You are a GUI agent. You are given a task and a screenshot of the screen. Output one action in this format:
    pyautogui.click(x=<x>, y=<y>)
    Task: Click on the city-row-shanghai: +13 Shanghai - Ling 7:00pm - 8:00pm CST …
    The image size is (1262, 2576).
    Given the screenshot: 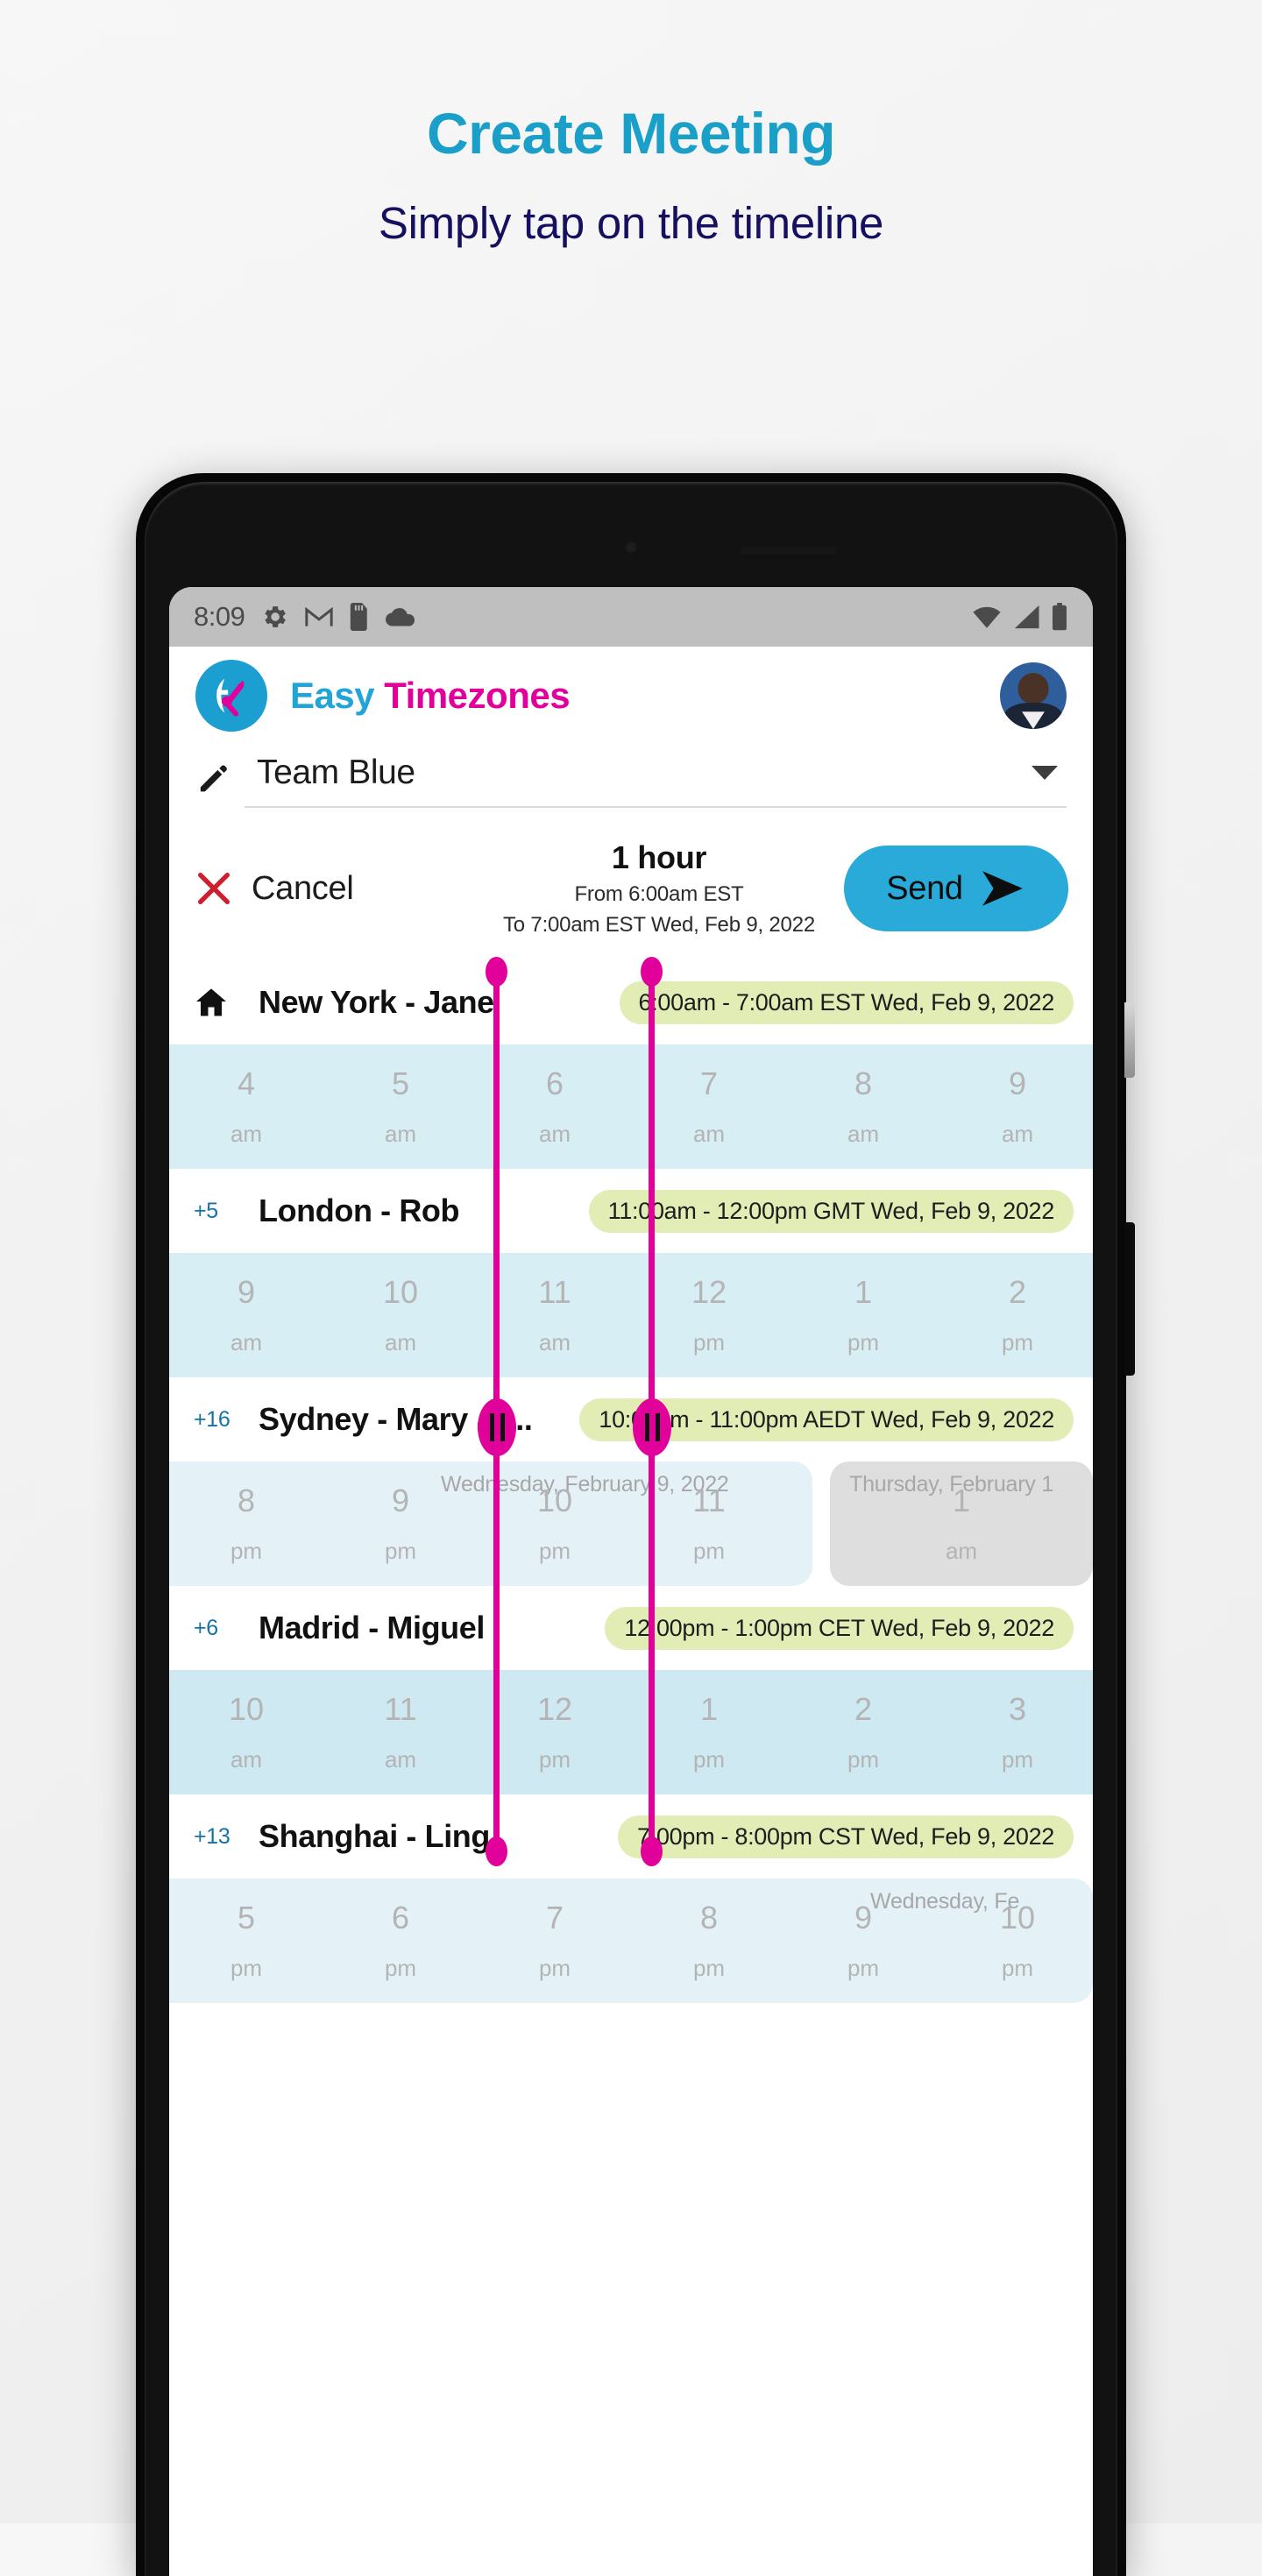 What is the action you would take?
    pyautogui.click(x=631, y=1898)
    